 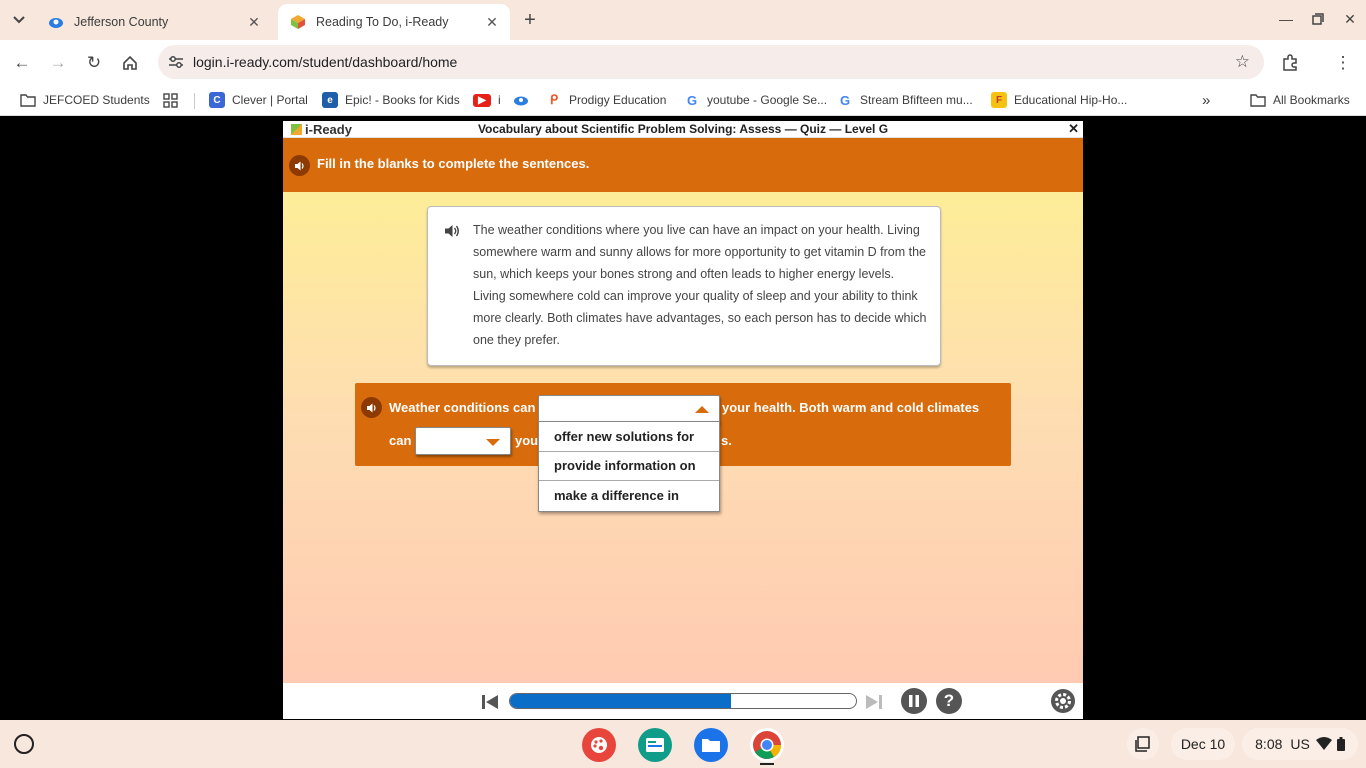 What do you see at coordinates (851, 407) in the screenshot?
I see `question-text-part2: your health. Both warm and cold climates` at bounding box center [851, 407].